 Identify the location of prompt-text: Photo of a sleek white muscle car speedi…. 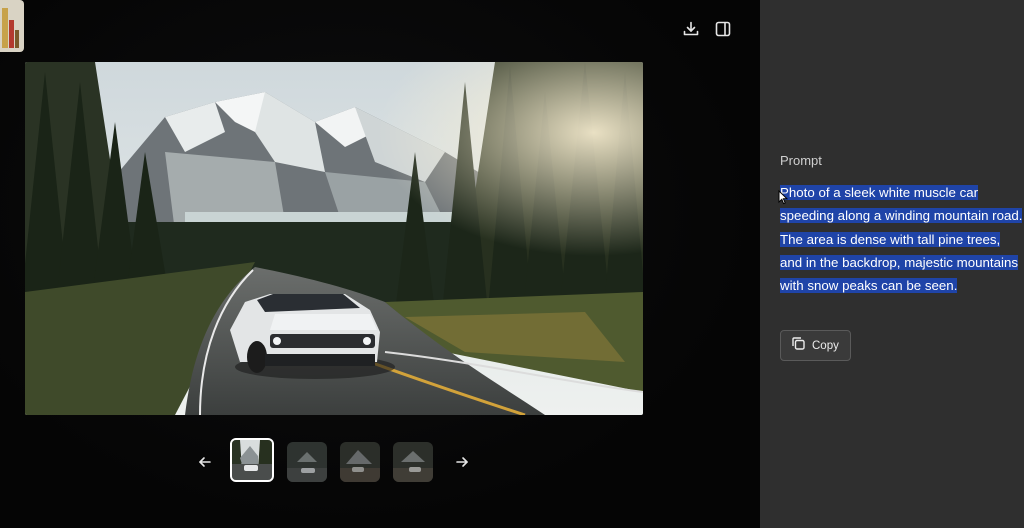
(902, 239).